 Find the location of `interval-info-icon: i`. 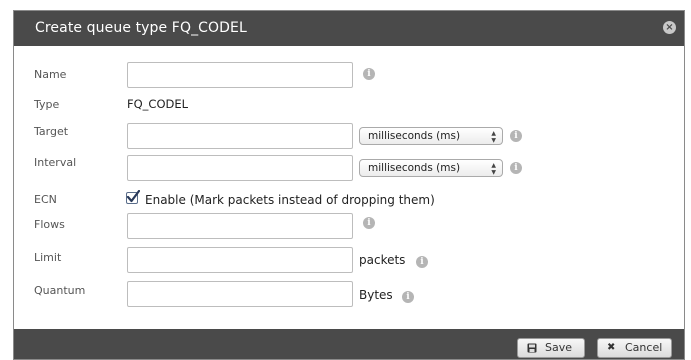

interval-info-icon: i is located at coordinates (516, 168).